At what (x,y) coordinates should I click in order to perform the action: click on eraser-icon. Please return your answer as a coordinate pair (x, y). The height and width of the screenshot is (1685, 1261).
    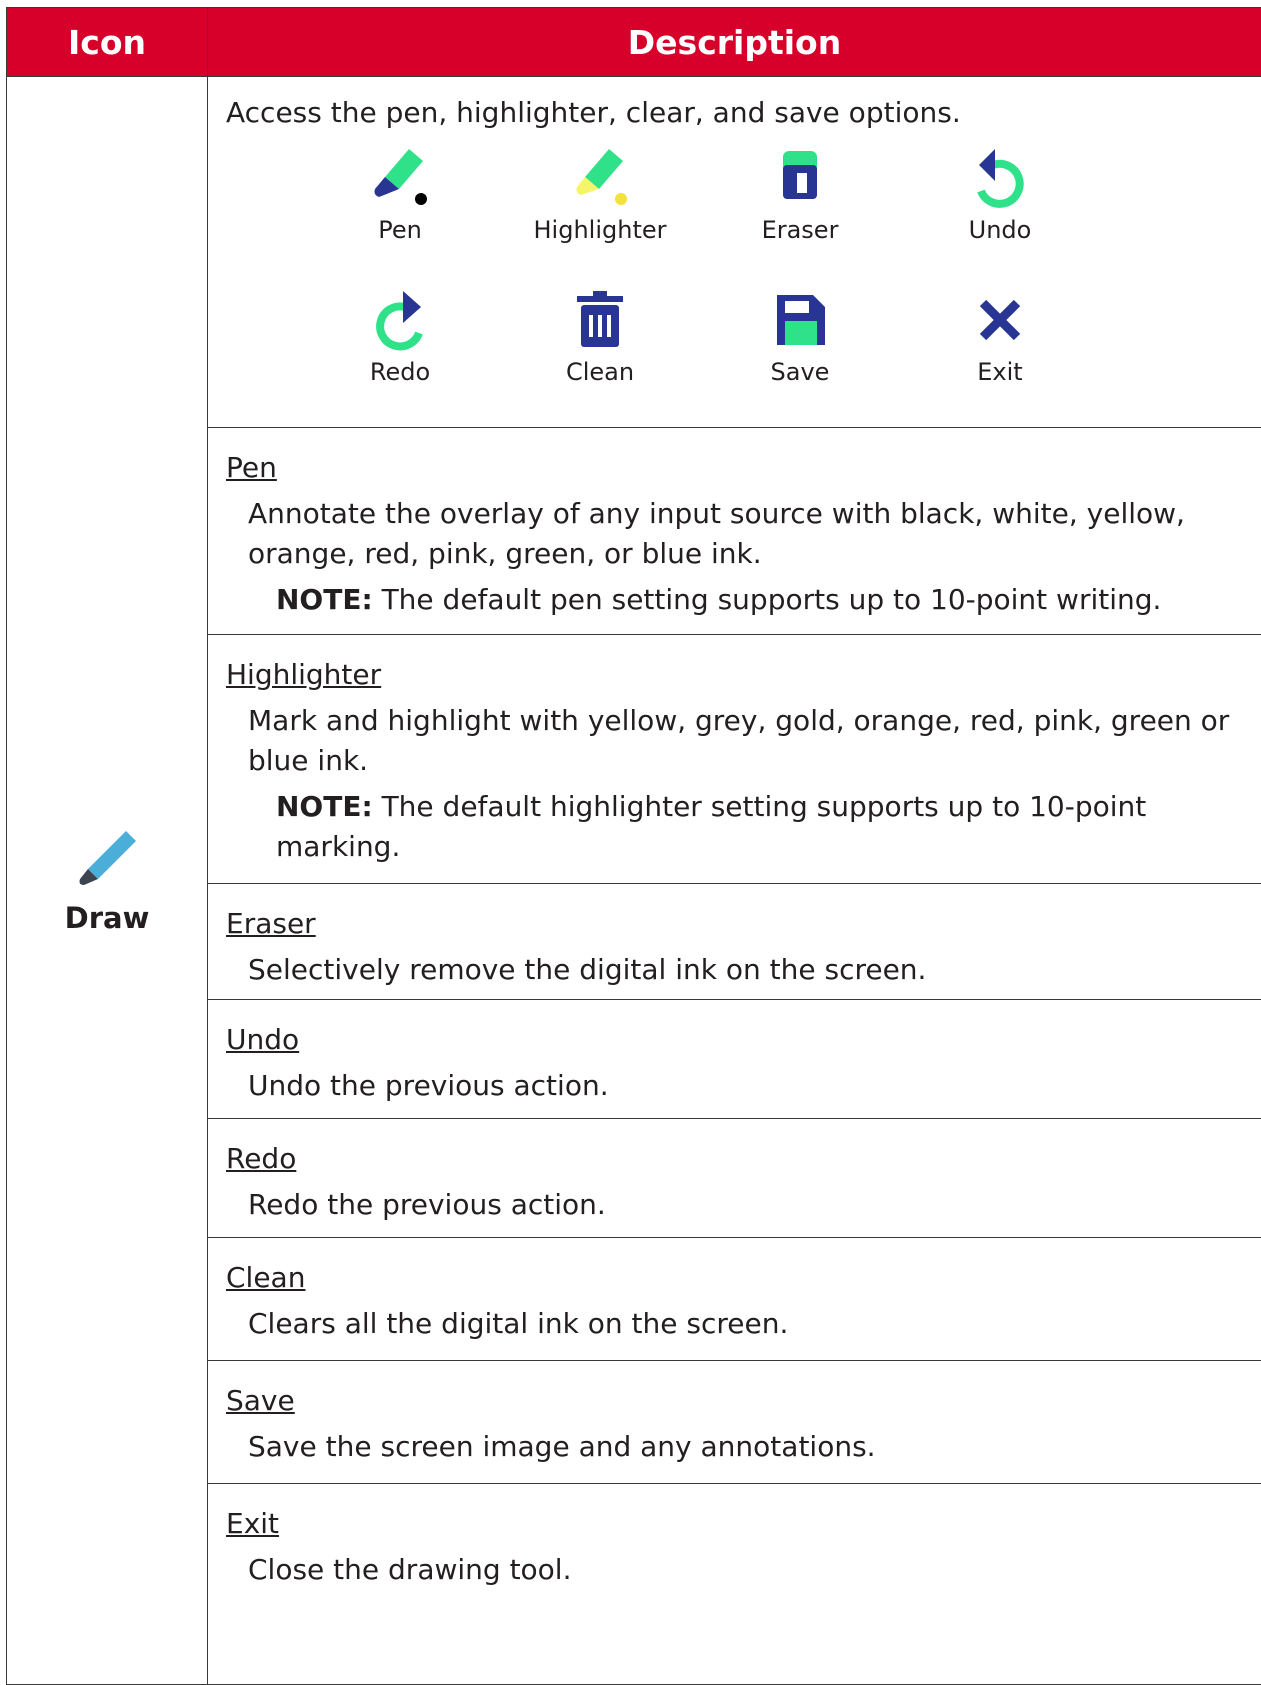
    Looking at the image, I should click on (800, 178).